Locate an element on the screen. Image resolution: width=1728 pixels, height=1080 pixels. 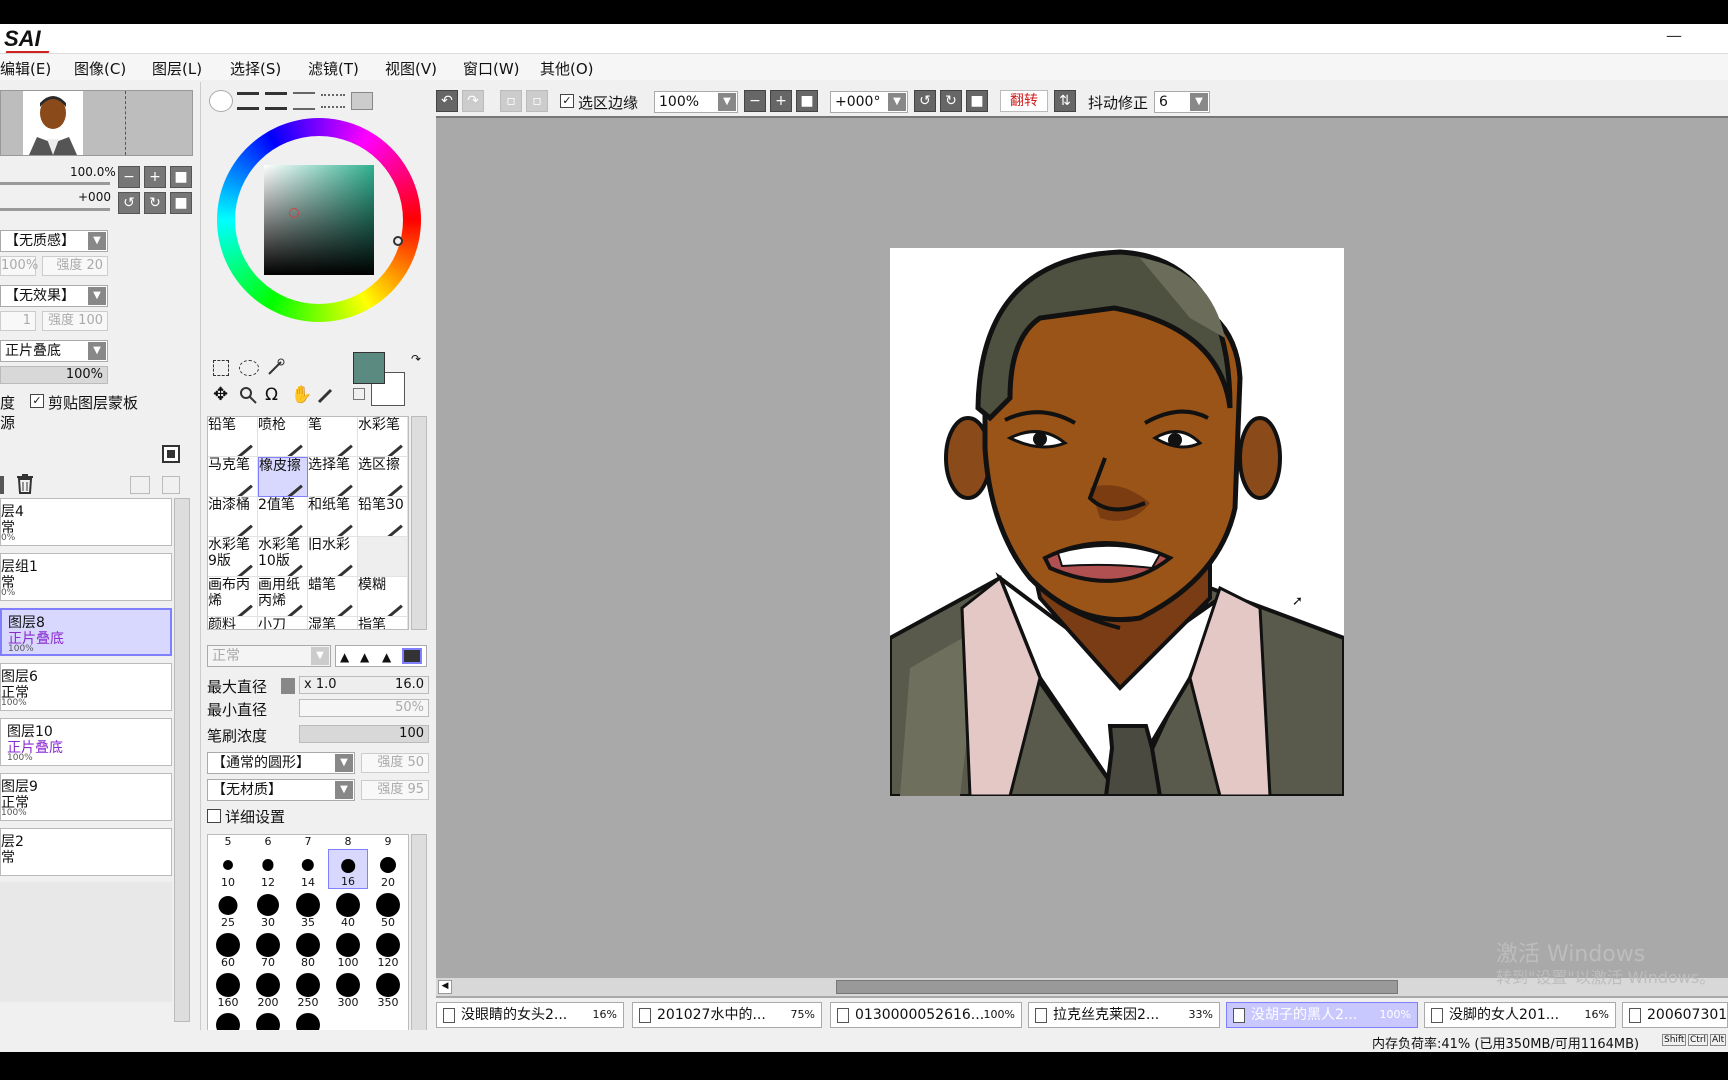
layer-effect-select: 【无效果】 ▼ is located at coordinates (54, 296).